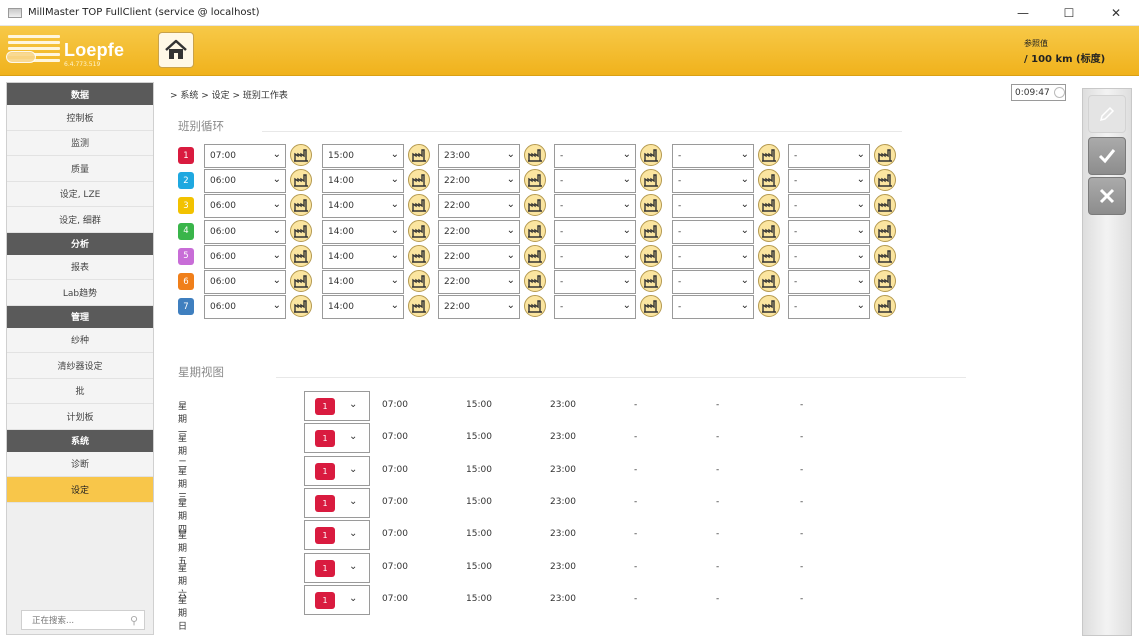 This screenshot has width=1139, height=642. I want to click on sidebar-search-input: 正在搜索... ⚲, so click(83, 620).